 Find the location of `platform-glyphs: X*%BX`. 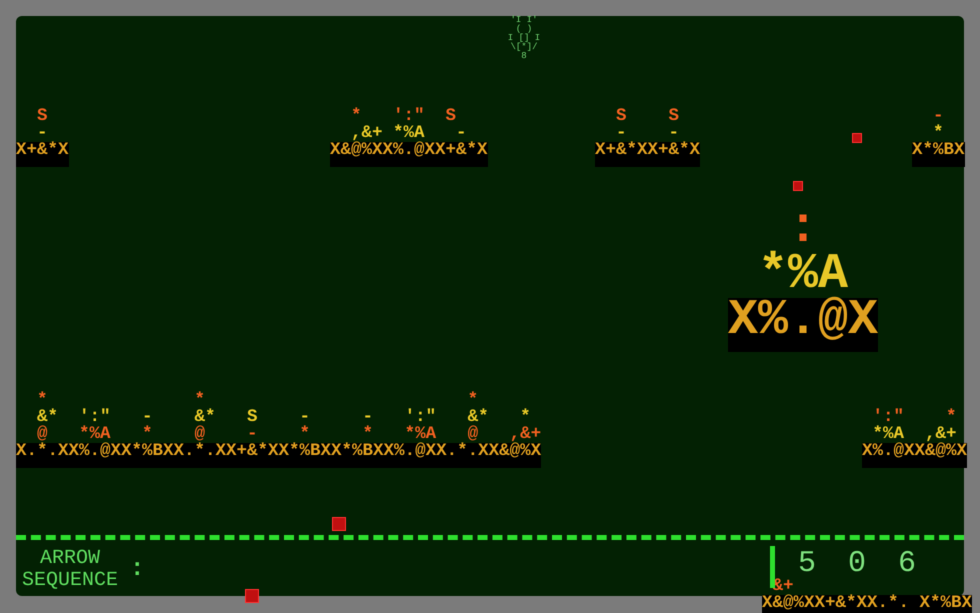

platform-glyphs: X*%BX is located at coordinates (938, 154).